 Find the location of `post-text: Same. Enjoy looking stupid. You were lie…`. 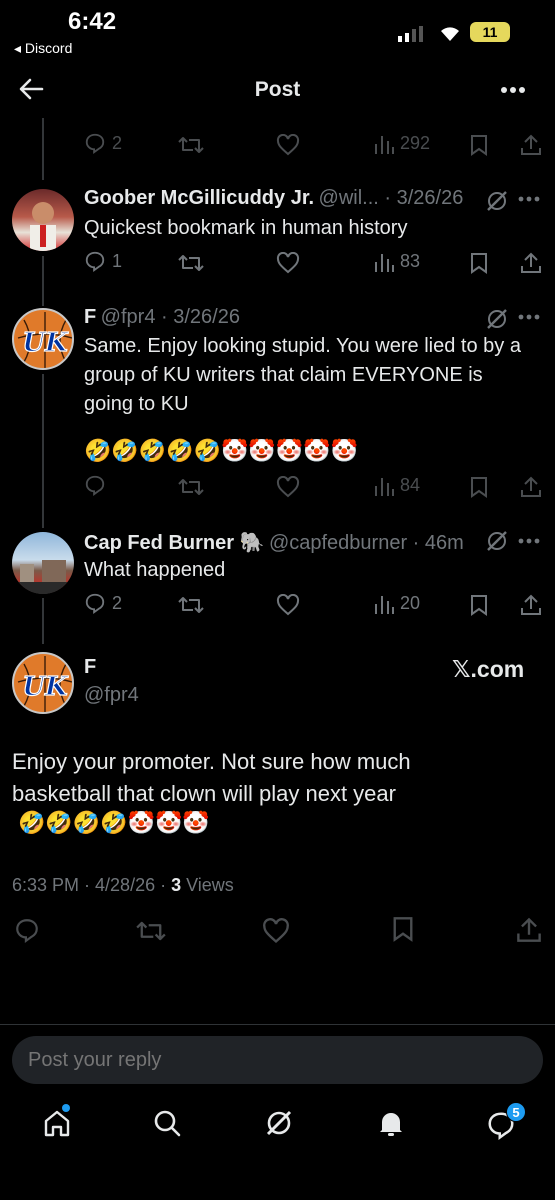

post-text: Same. Enjoy looking stupid. You were lie… is located at coordinates (302, 375).